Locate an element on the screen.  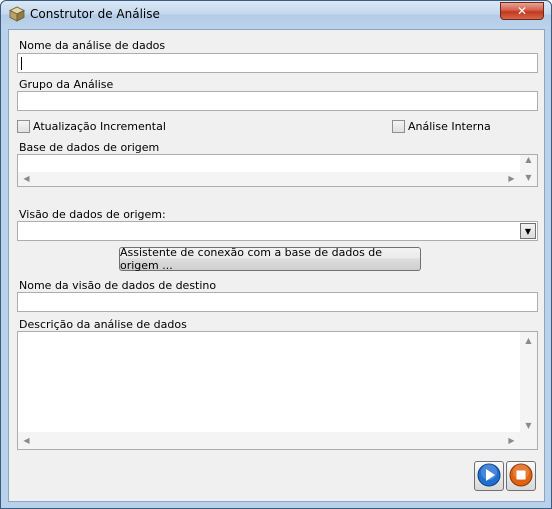
stop-icon is located at coordinates (521, 476).